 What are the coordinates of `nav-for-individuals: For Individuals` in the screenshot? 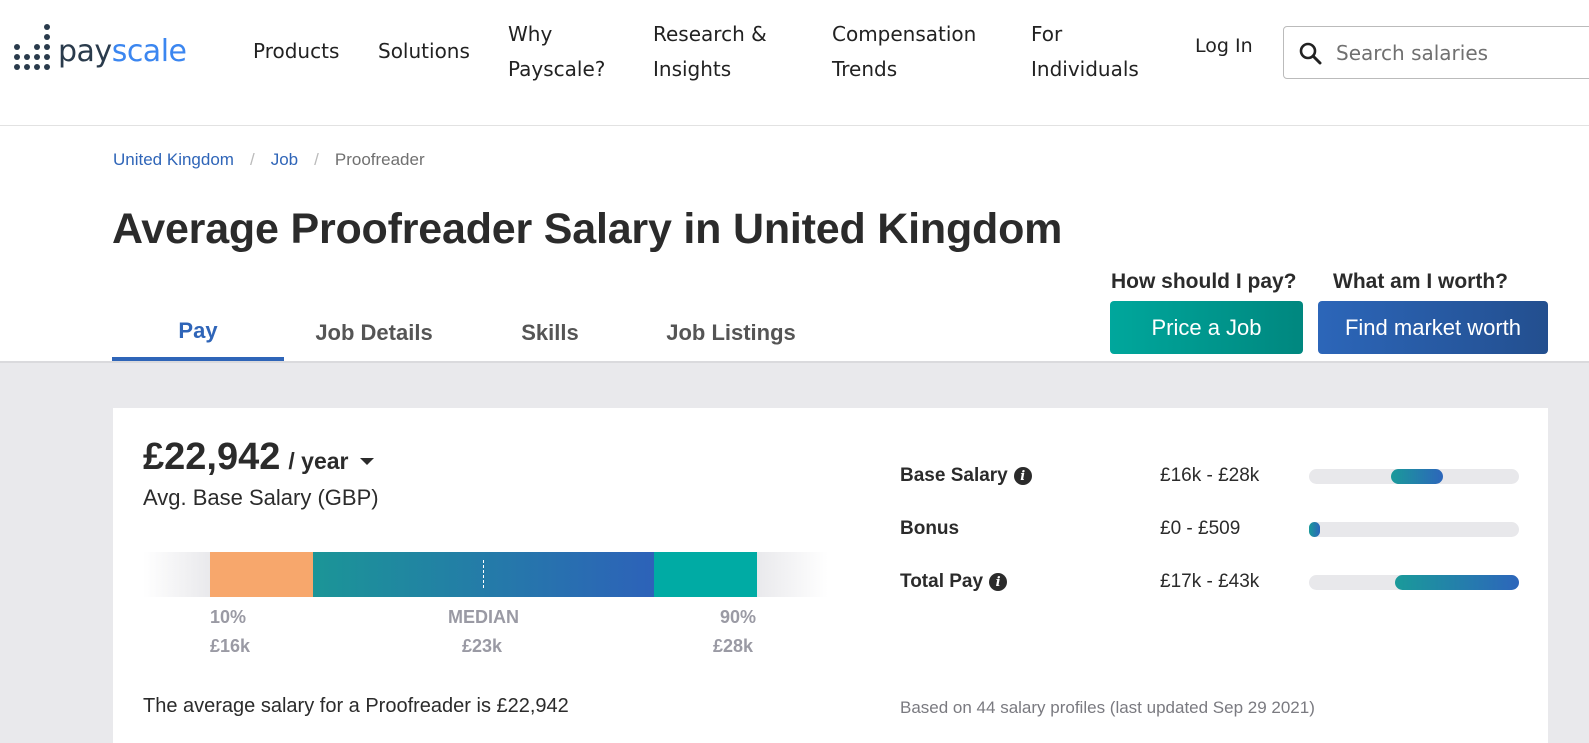 It's located at (1096, 52).